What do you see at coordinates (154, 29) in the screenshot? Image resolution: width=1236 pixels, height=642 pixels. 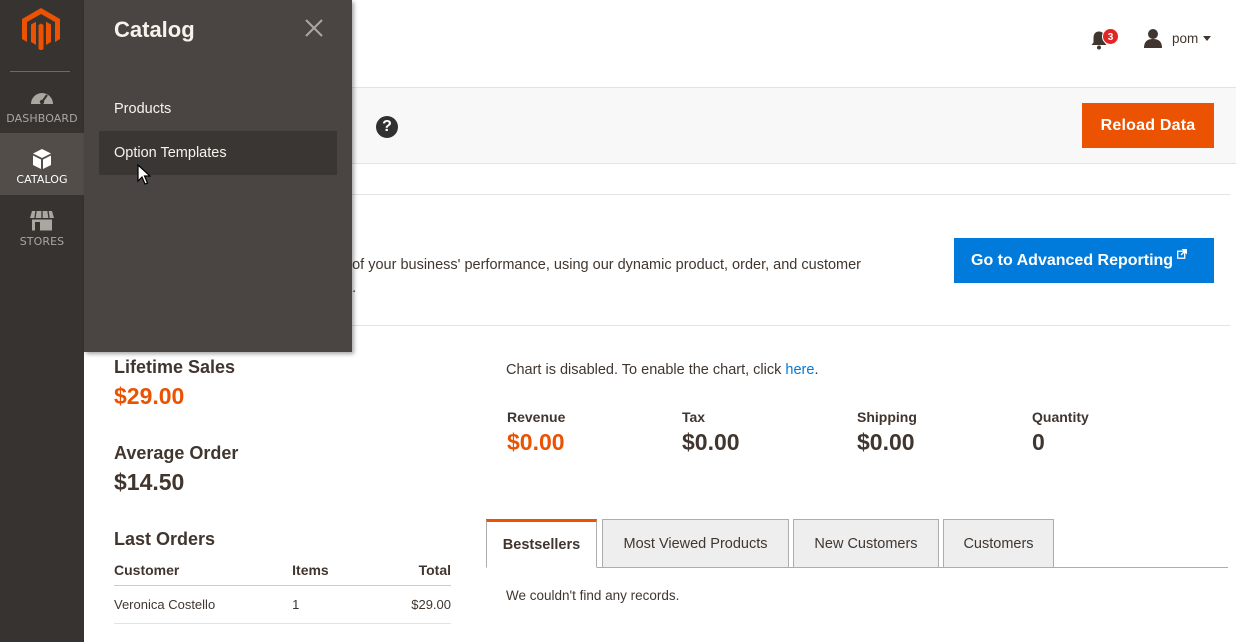 I see `submenu-title: Catalog` at bounding box center [154, 29].